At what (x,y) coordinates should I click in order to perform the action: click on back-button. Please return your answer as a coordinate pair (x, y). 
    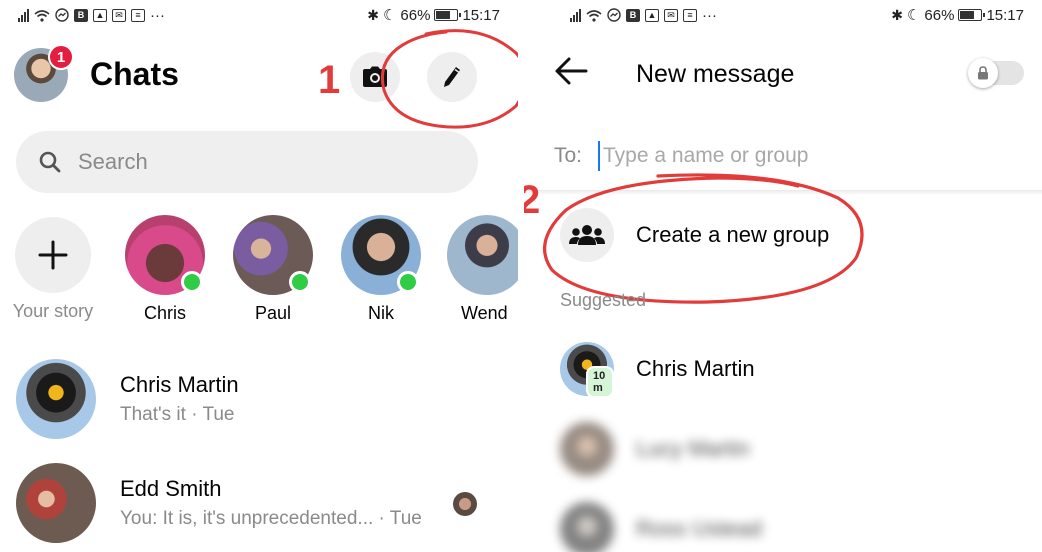
    Looking at the image, I should click on (571, 73).